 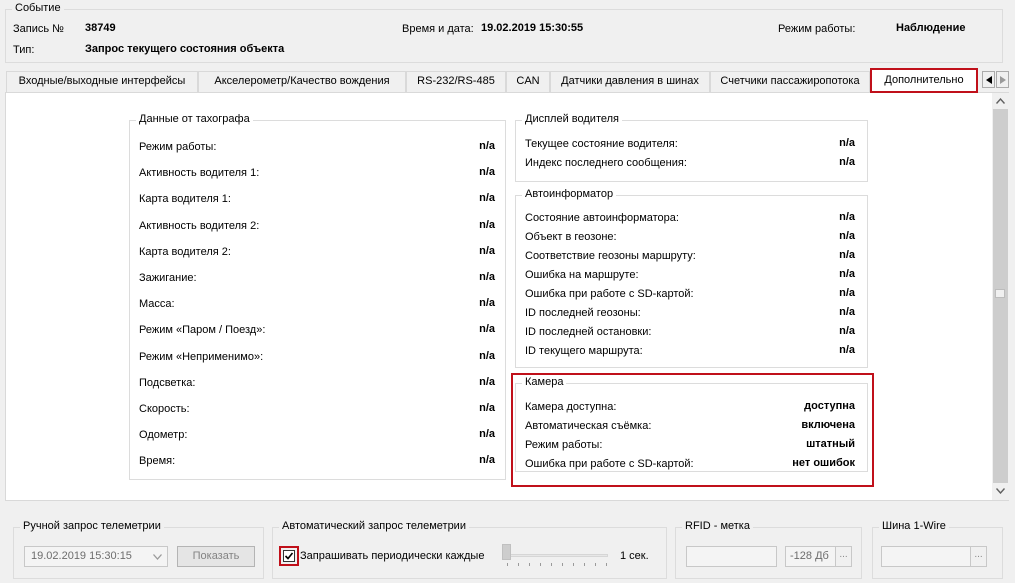 I want to click on tachograph-row-label: Режим «Паром / Поезд»:, so click(x=202, y=330).